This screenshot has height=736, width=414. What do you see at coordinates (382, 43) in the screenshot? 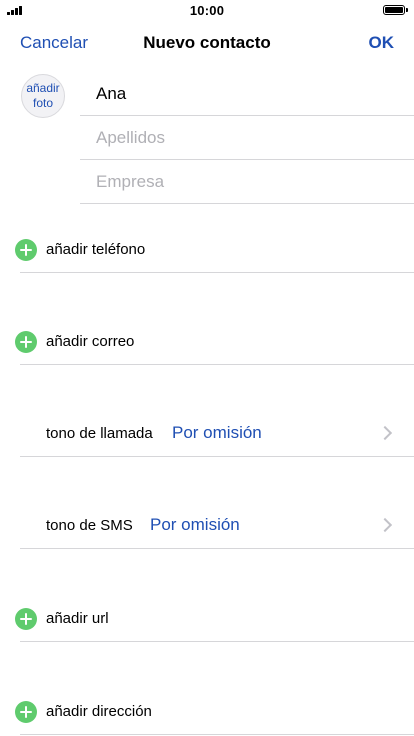
I see `ok-button: OK` at bounding box center [382, 43].